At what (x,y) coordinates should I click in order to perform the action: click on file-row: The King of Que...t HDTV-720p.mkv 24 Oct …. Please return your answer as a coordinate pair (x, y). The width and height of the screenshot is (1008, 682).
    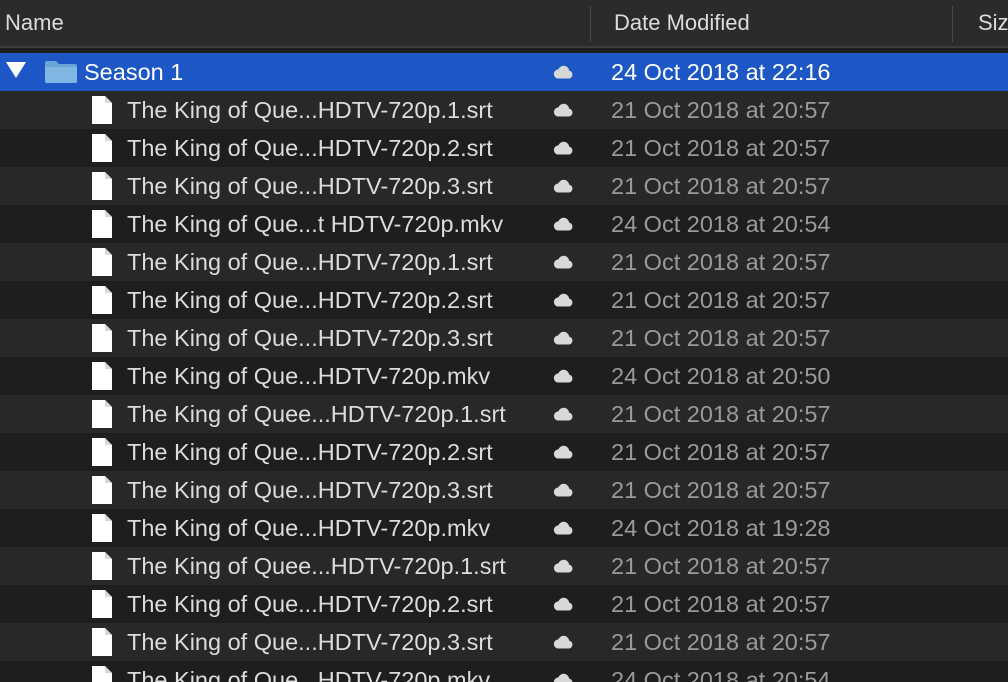
    Looking at the image, I should click on (504, 224).